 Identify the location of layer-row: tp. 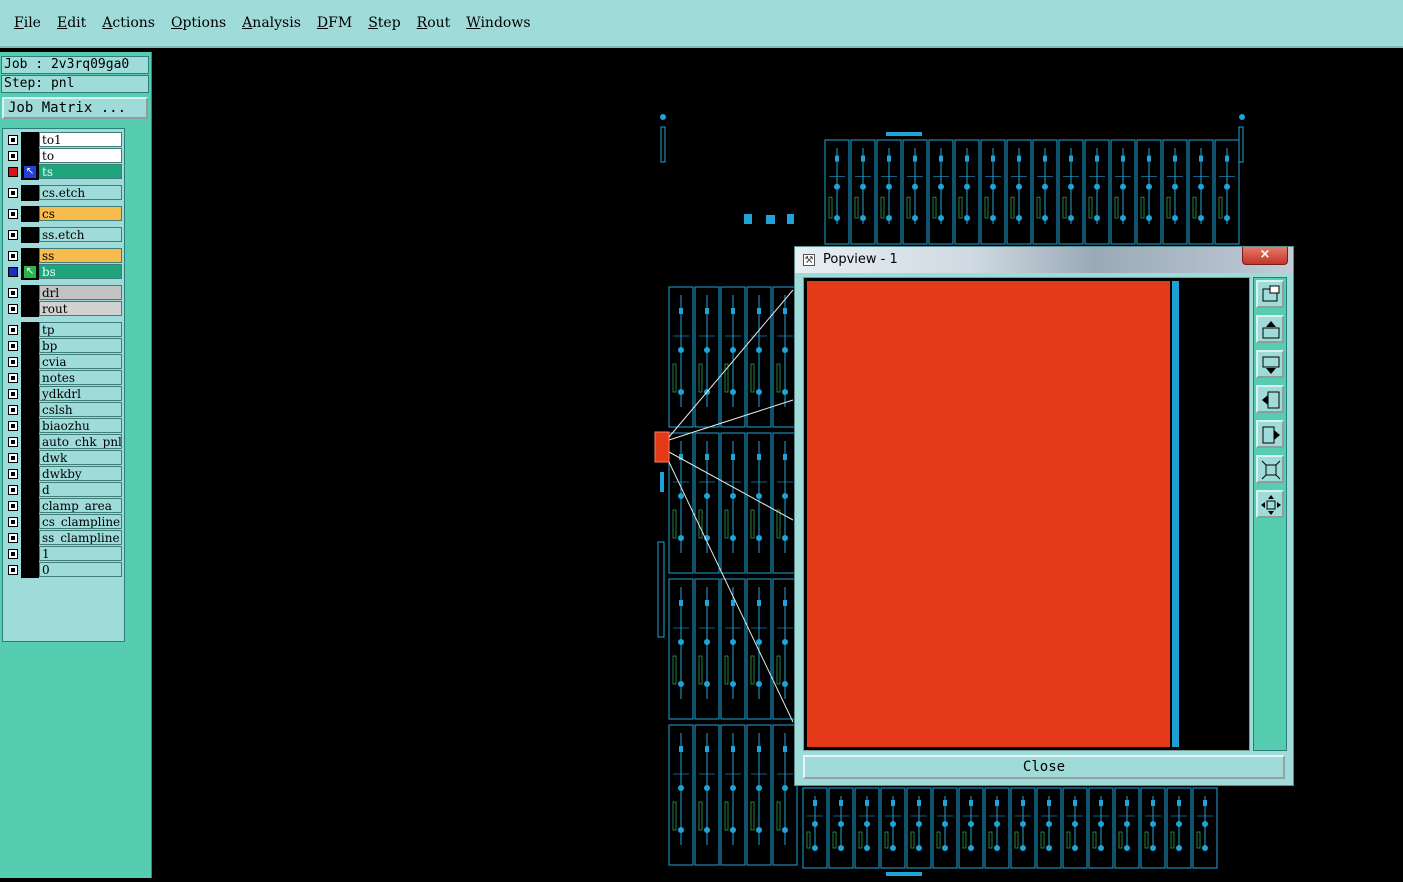
(63, 330).